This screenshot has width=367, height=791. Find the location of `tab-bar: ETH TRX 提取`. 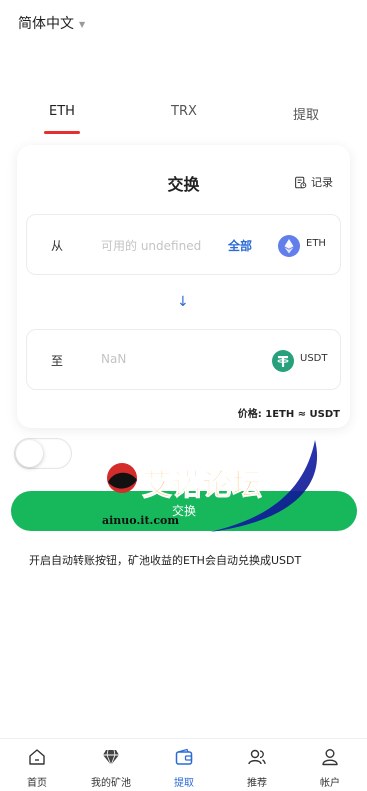

tab-bar: ETH TRX 提取 is located at coordinates (183, 119).